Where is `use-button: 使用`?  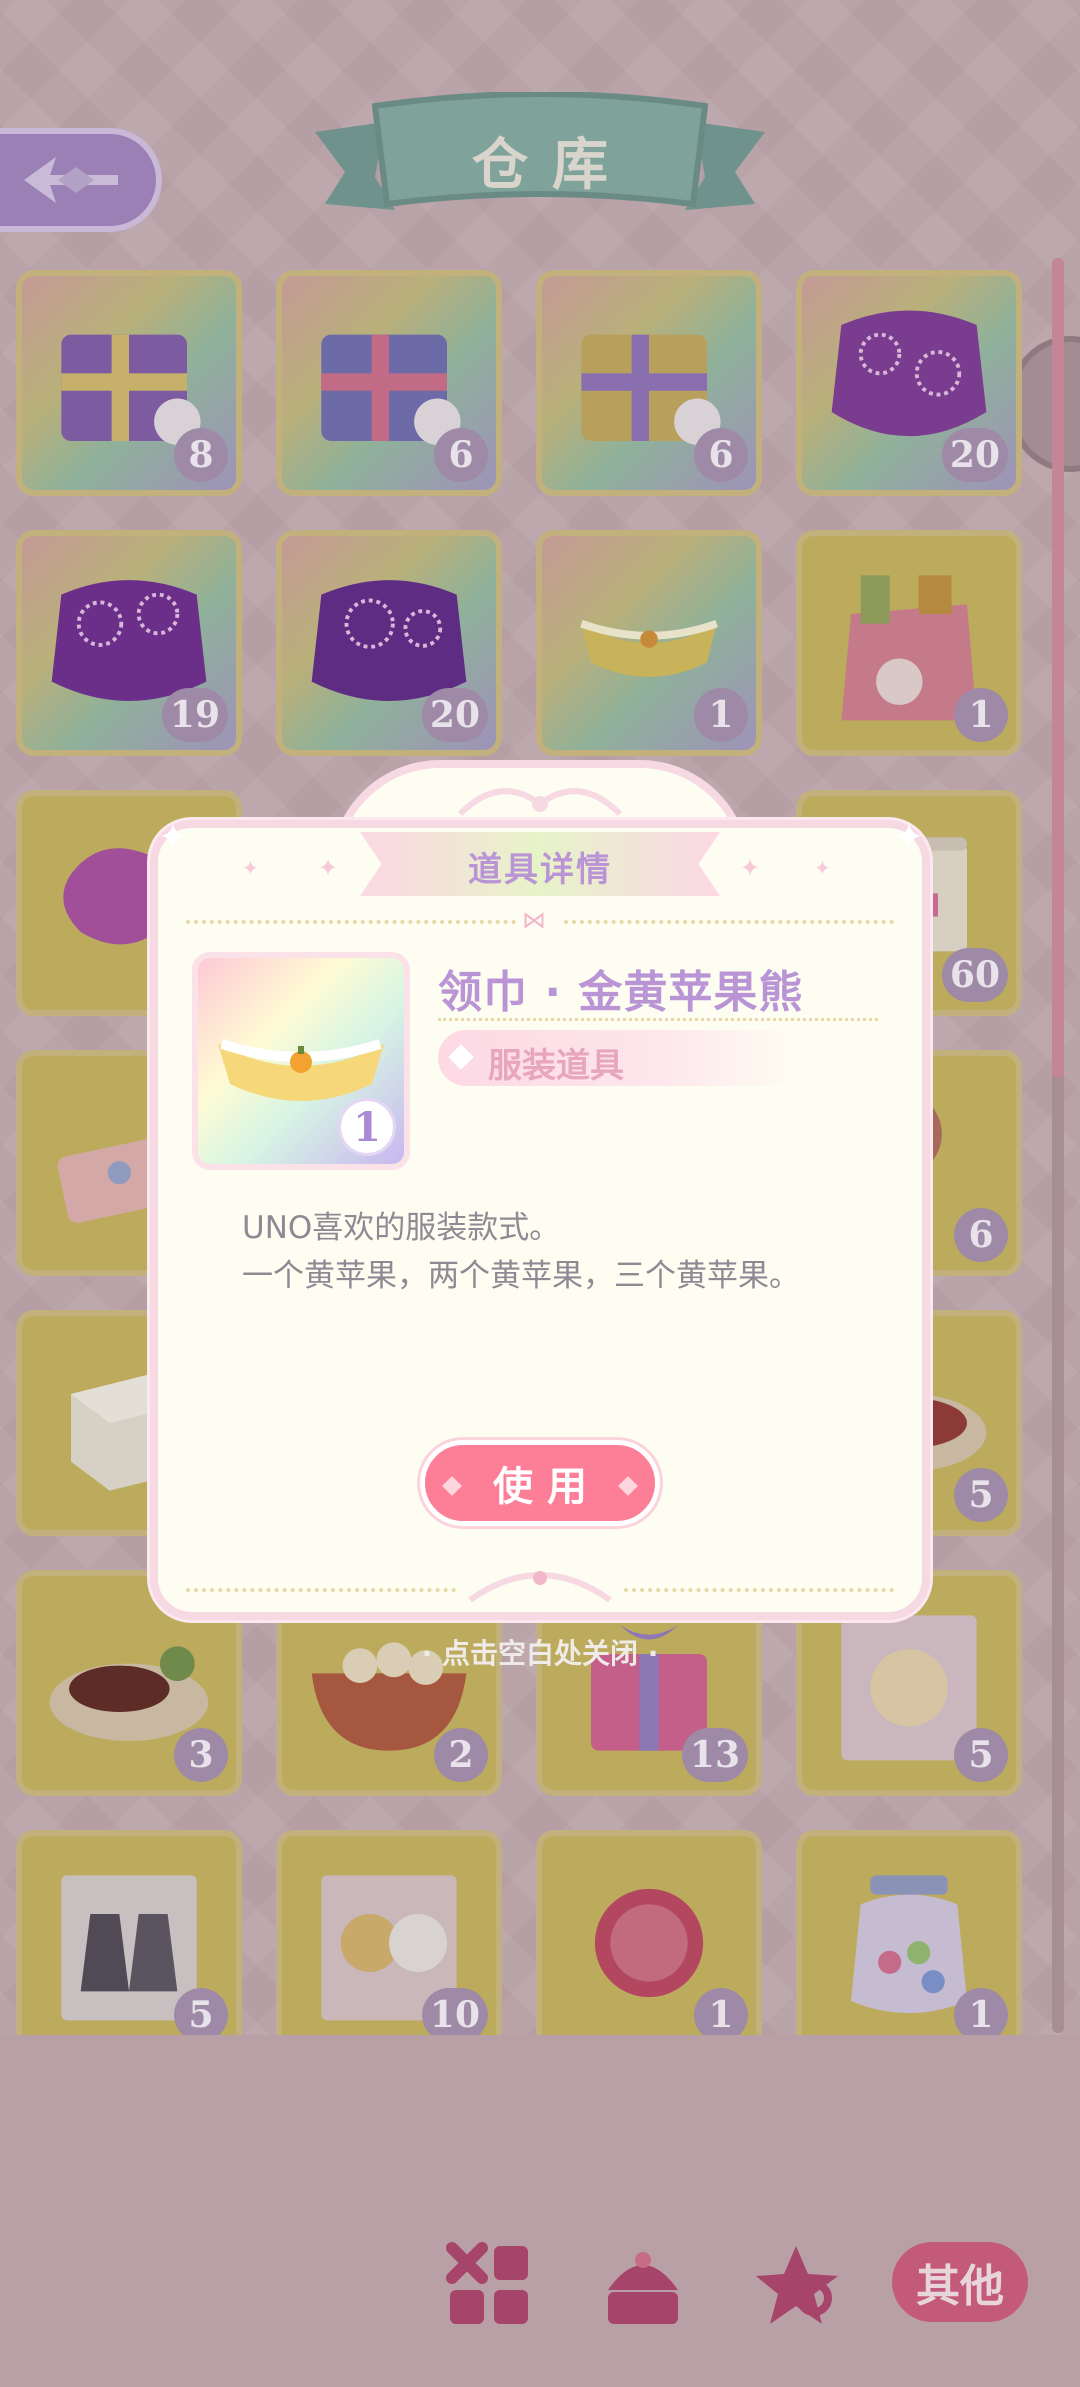
use-button: 使用 is located at coordinates (540, 1483).